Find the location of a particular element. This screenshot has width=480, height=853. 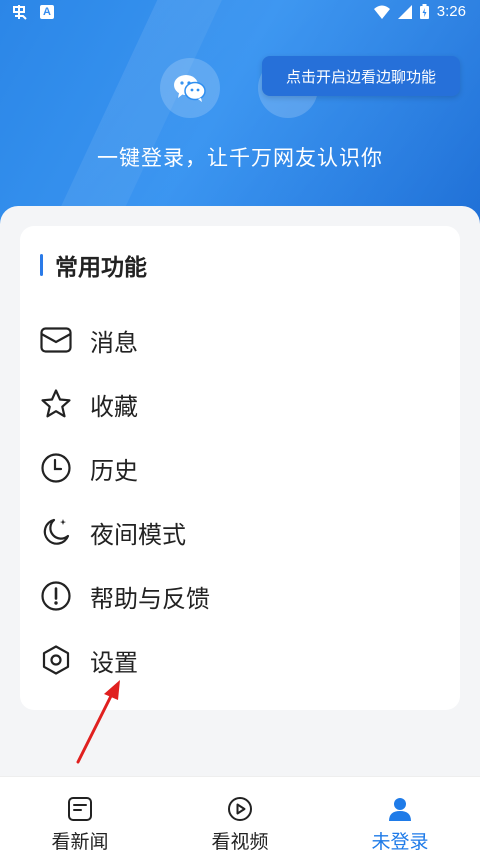

tab-video: 看视频 is located at coordinates (240, 815).